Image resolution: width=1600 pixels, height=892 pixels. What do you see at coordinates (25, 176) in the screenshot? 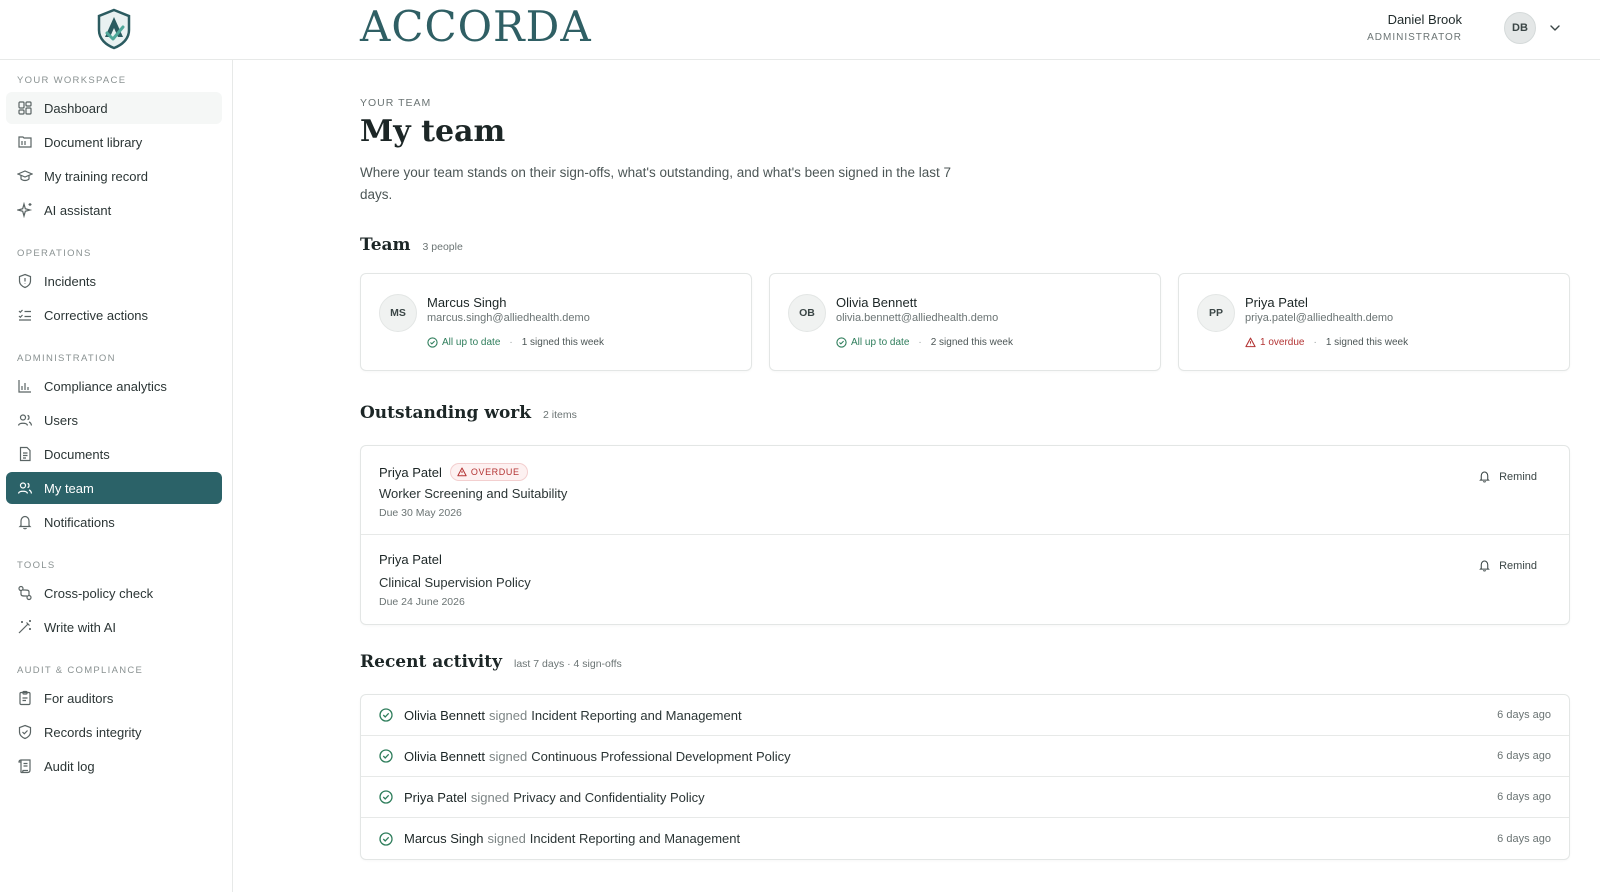
I see `graduation-cap-icon` at bounding box center [25, 176].